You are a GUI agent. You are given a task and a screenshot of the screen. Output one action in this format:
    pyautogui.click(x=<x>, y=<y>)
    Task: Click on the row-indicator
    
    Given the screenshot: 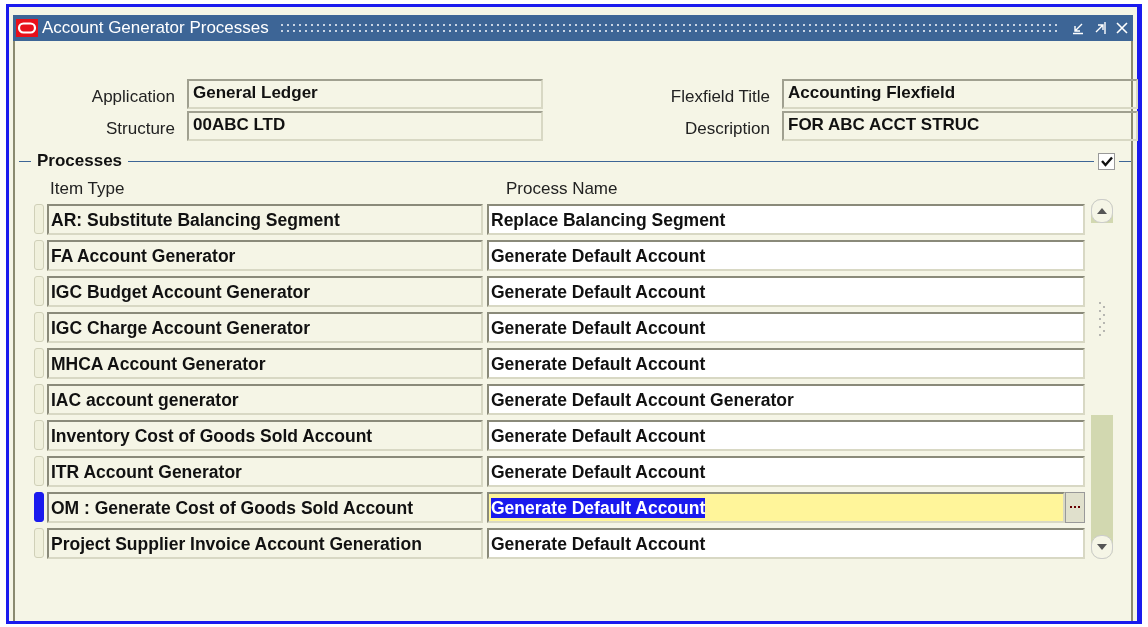 What is the action you would take?
    pyautogui.click(x=39, y=507)
    